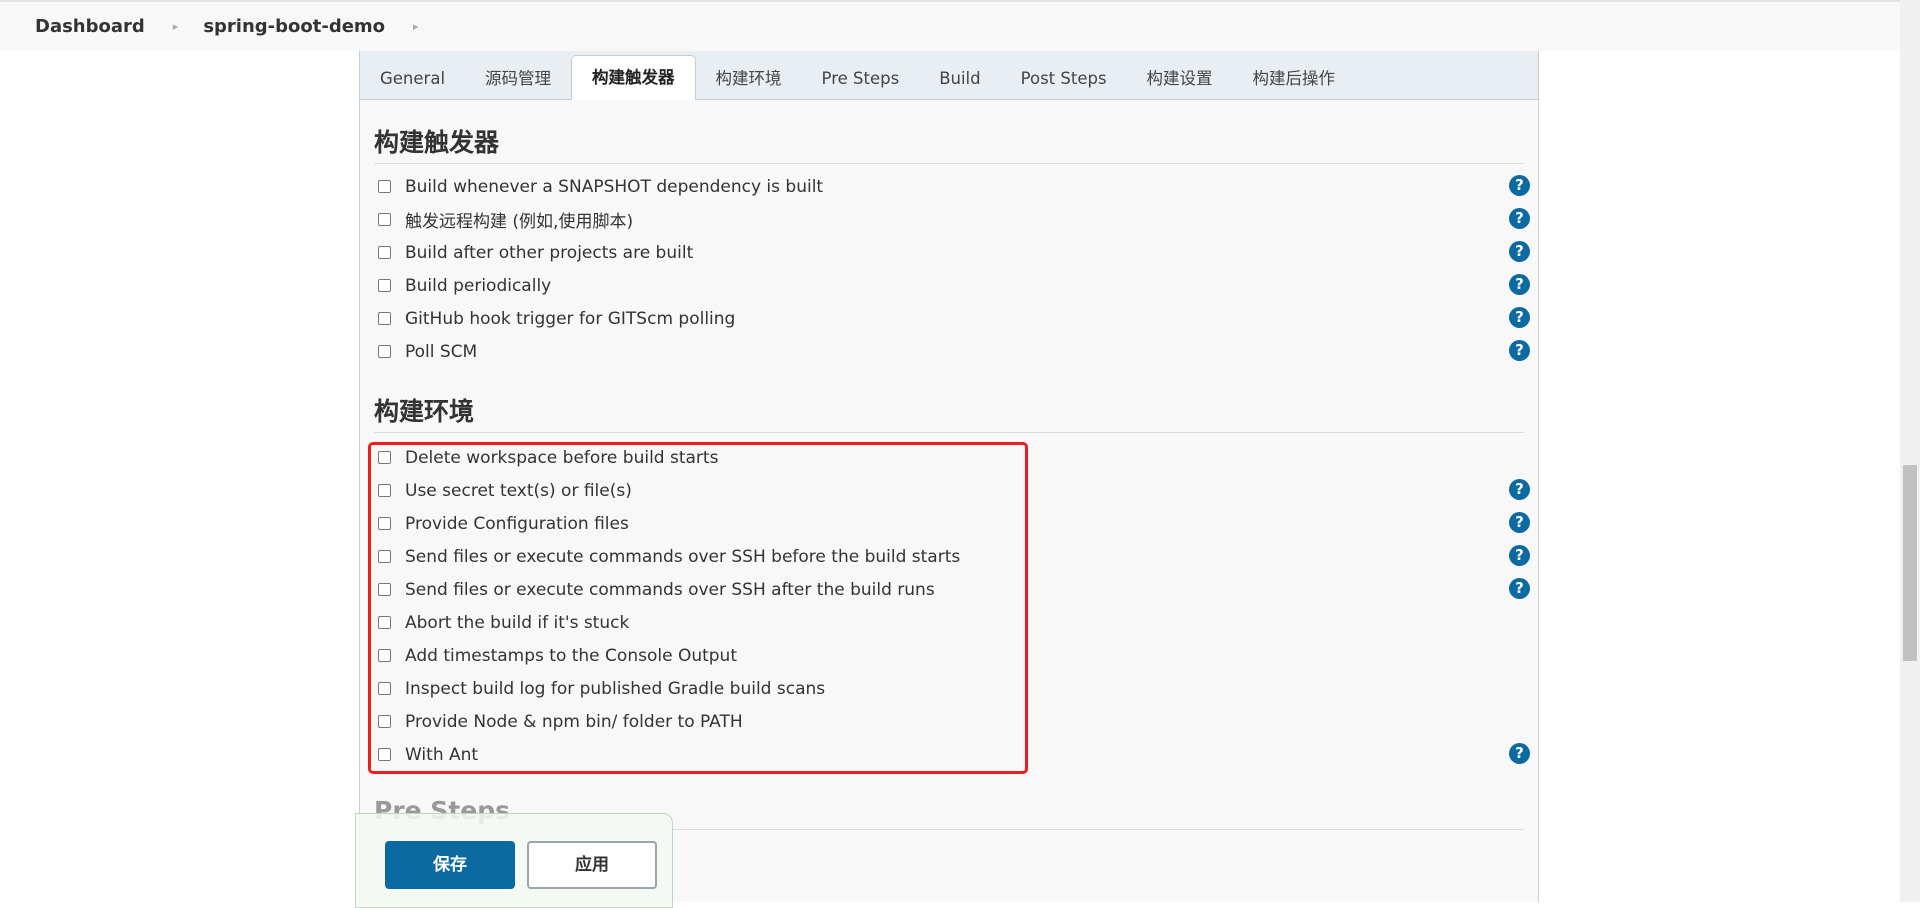 The height and width of the screenshot is (908, 1920). I want to click on checkbox-row: Provide Node & npm bin/ folder to PATH, so click(953, 721).